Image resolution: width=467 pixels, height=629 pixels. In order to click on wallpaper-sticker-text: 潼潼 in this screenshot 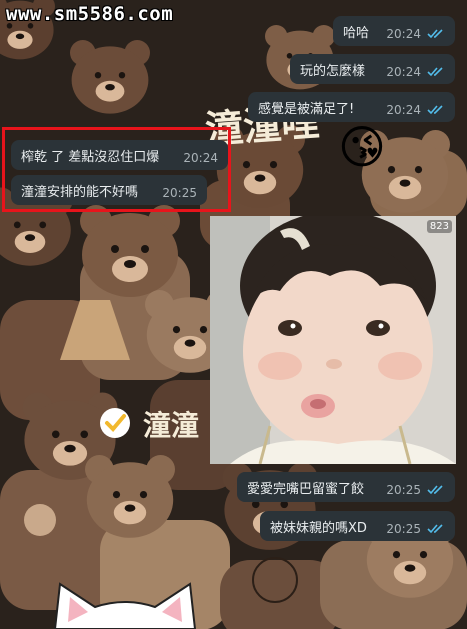, I will do `click(171, 425)`.